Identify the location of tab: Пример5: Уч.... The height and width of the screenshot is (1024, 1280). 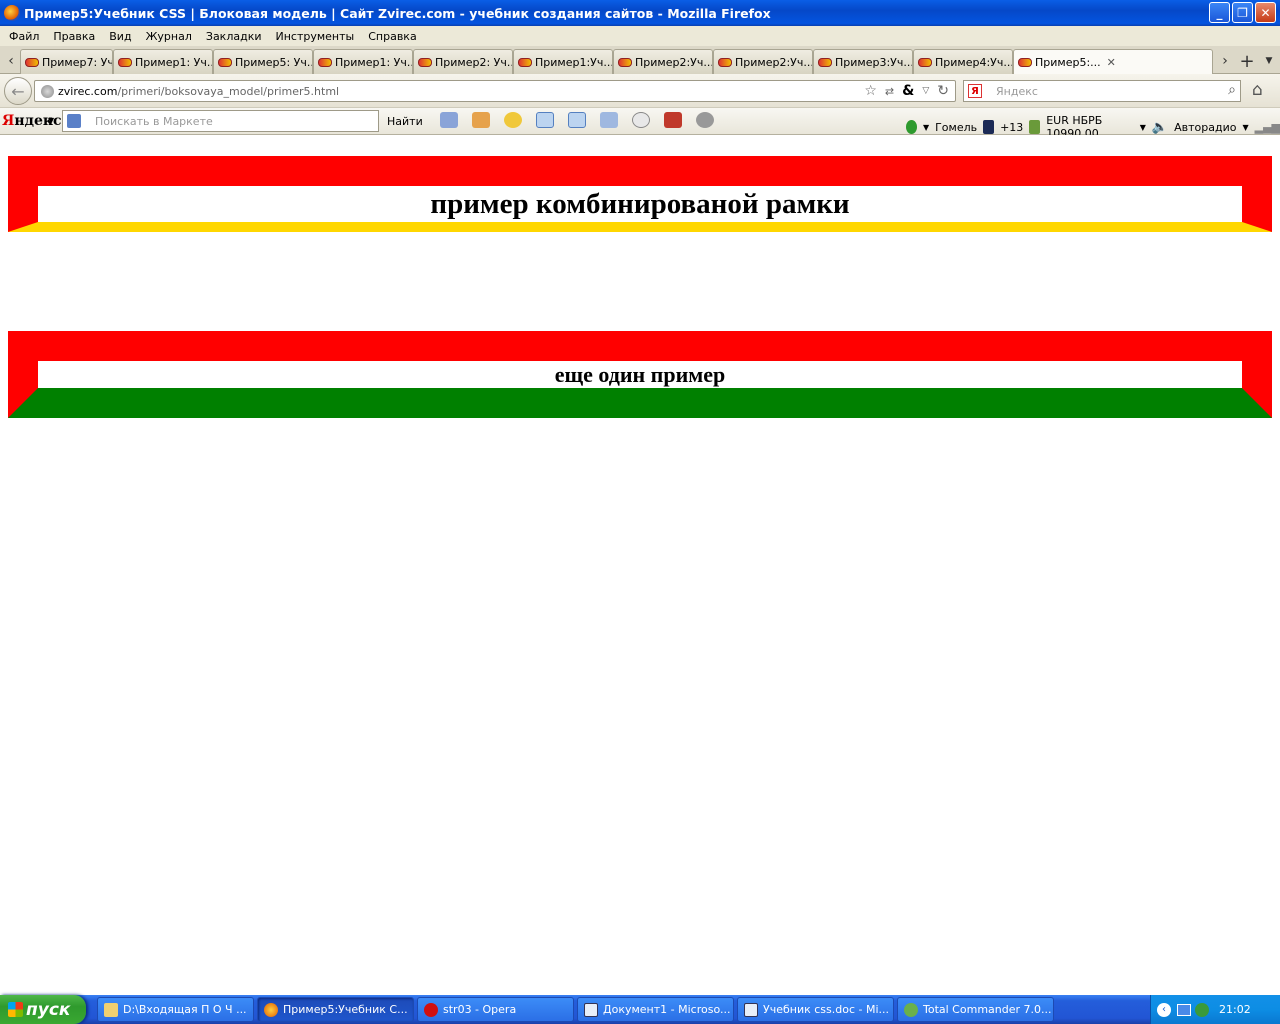
(263, 61).